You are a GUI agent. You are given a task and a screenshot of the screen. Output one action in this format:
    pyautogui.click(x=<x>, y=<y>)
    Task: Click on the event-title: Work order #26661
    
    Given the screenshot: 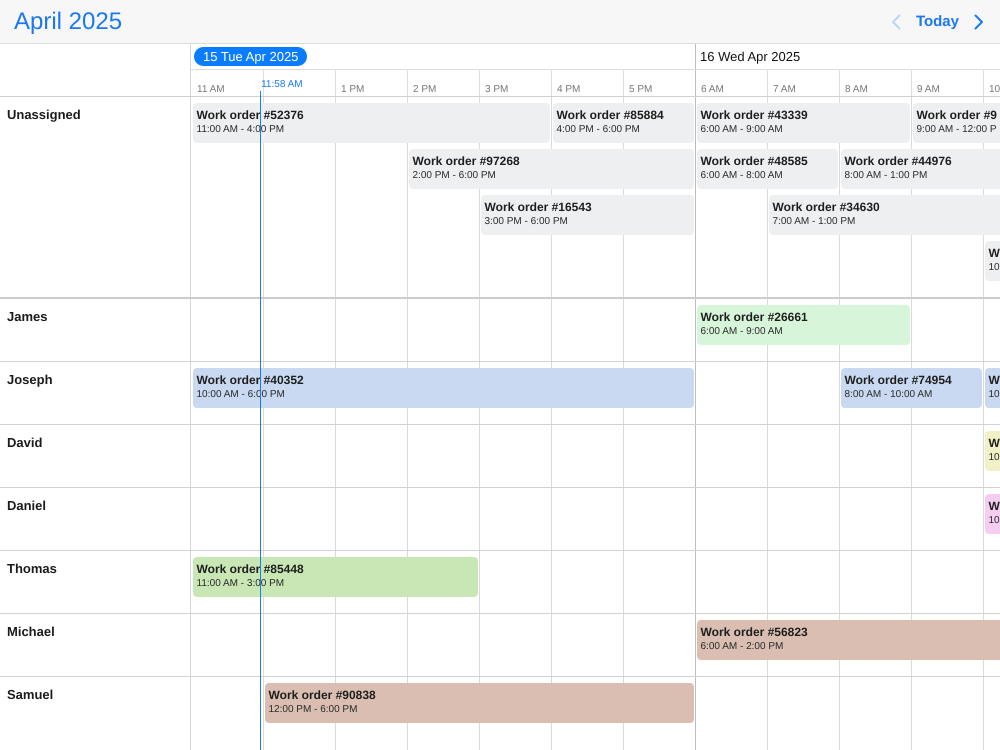 What is the action you would take?
    pyautogui.click(x=754, y=317)
    